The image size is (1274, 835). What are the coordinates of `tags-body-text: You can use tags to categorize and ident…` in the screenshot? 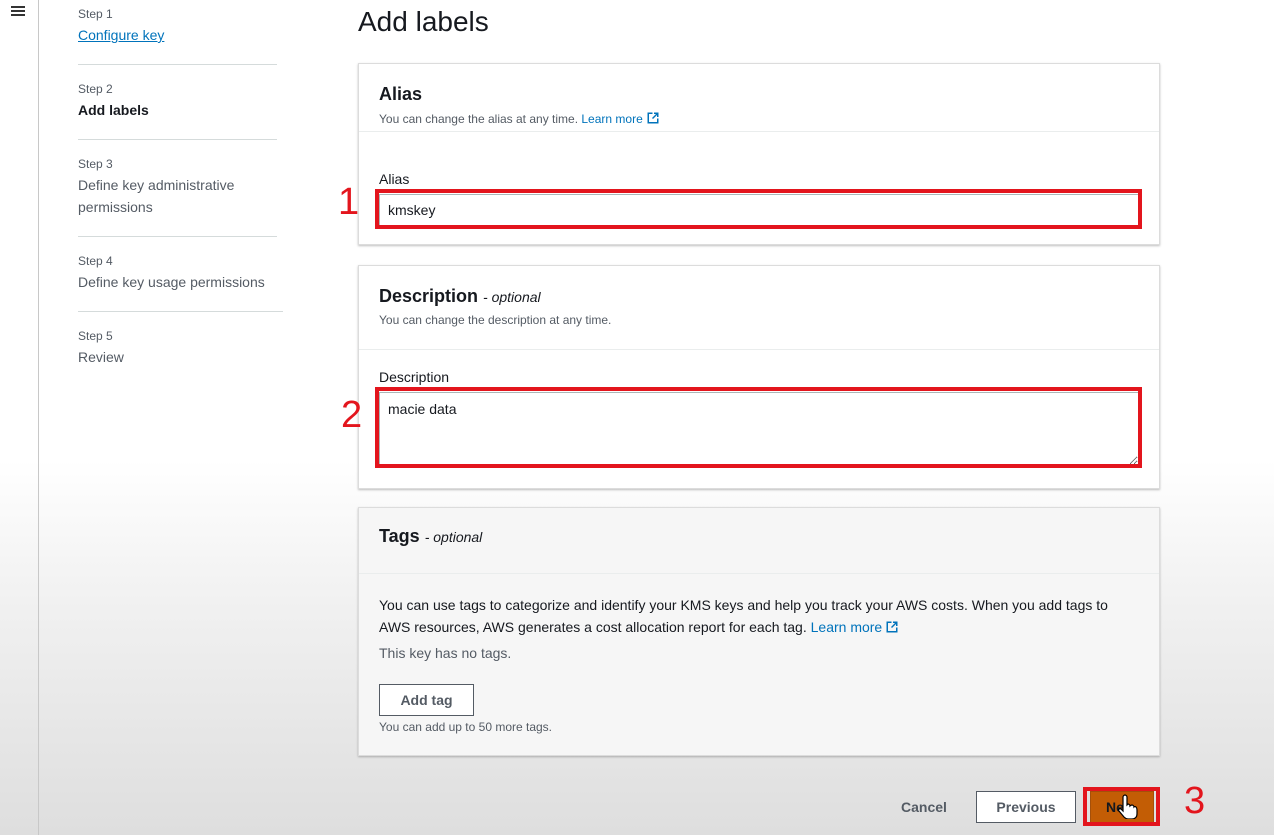 It's located at (743, 616).